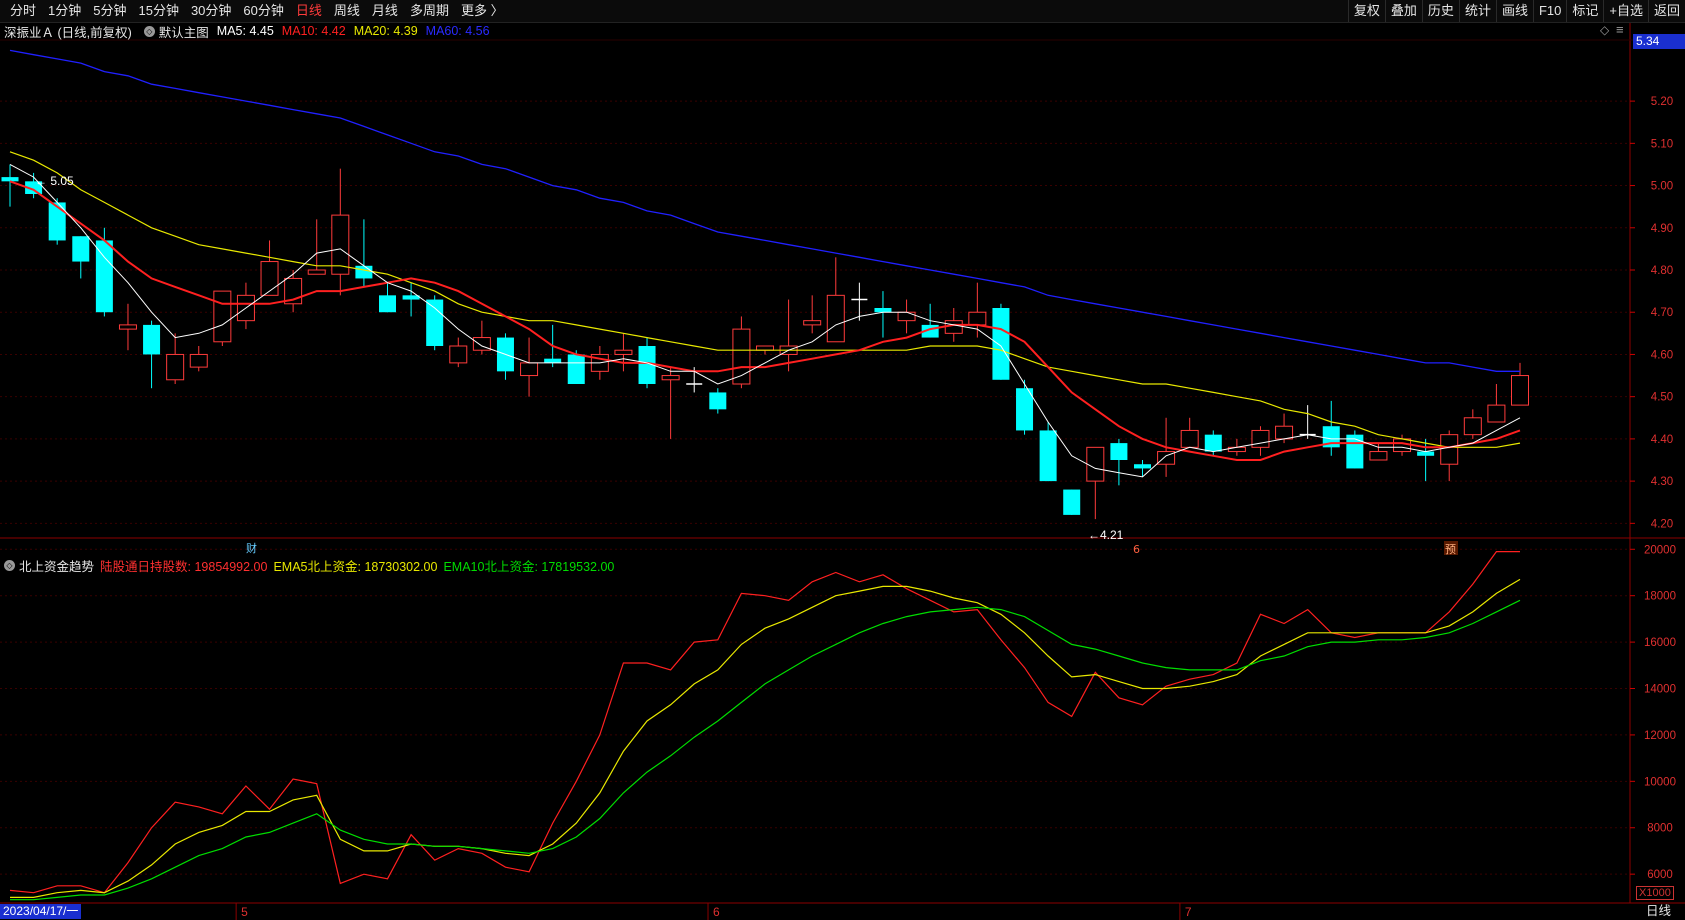 This screenshot has width=1685, height=920. I want to click on price-tick-label: 5.00, so click(1662, 187).